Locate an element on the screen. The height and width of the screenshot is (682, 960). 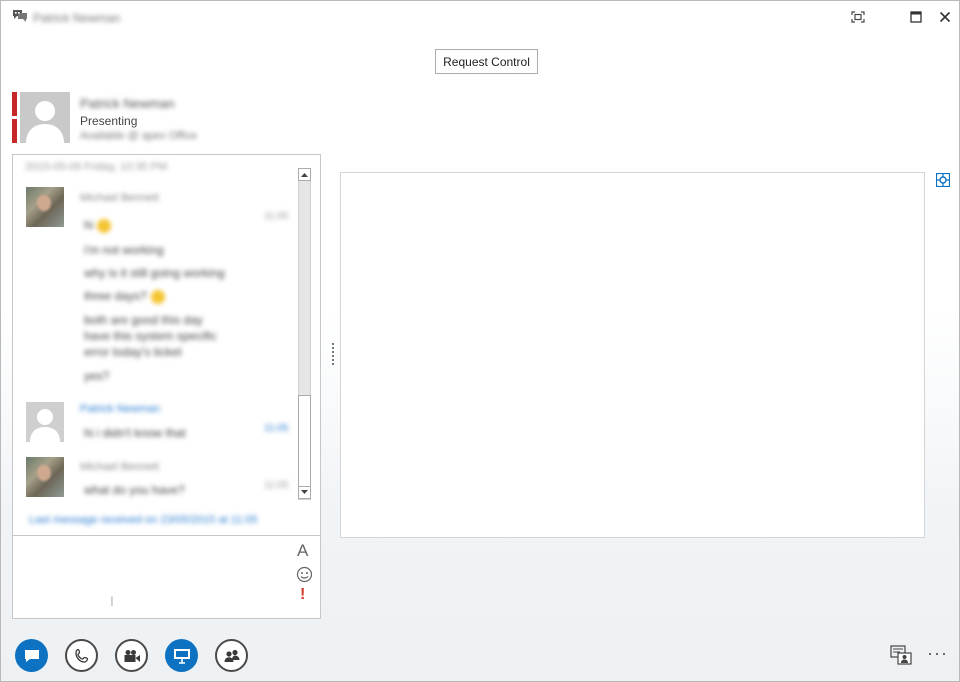
scroll-down-button is located at coordinates (304, 492).